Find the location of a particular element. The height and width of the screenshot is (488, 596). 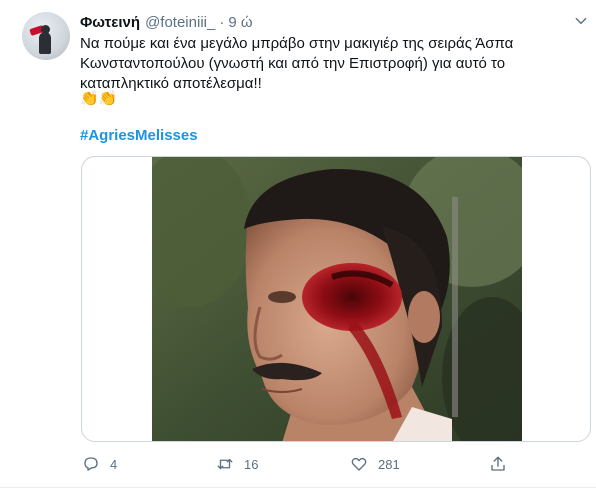

chevron-down-icon is located at coordinates (581, 21).